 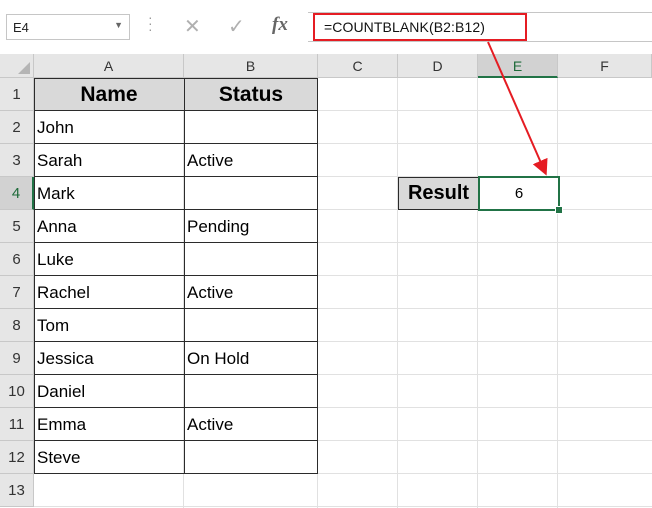 What do you see at coordinates (24, 68) in the screenshot?
I see `select-all-icon` at bounding box center [24, 68].